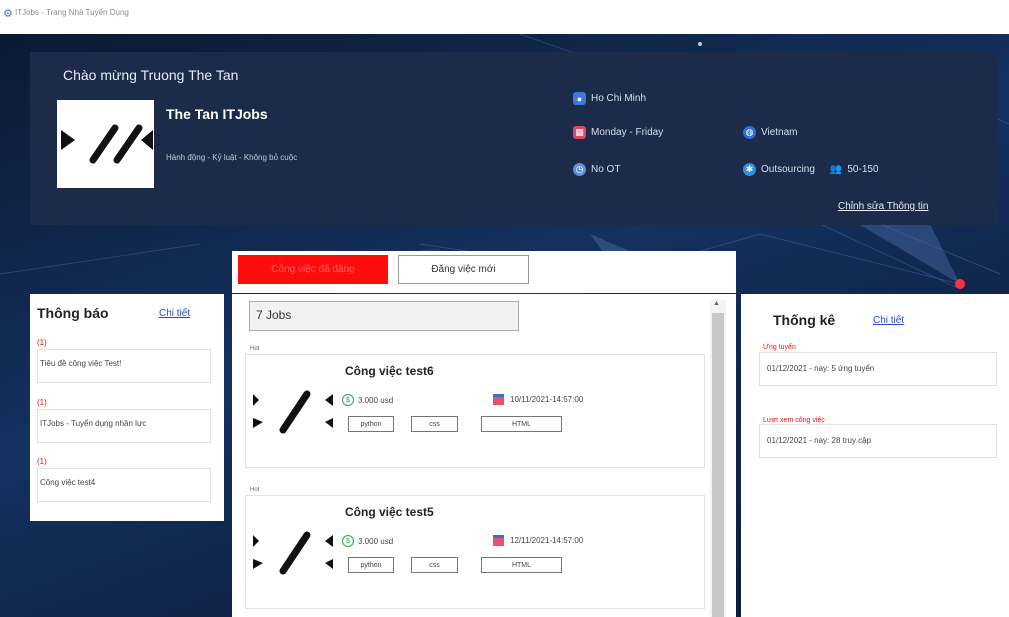 The height and width of the screenshot is (617, 1009). I want to click on company-type-info: ✱ Outsourcing 👥 50-150, so click(811, 169).